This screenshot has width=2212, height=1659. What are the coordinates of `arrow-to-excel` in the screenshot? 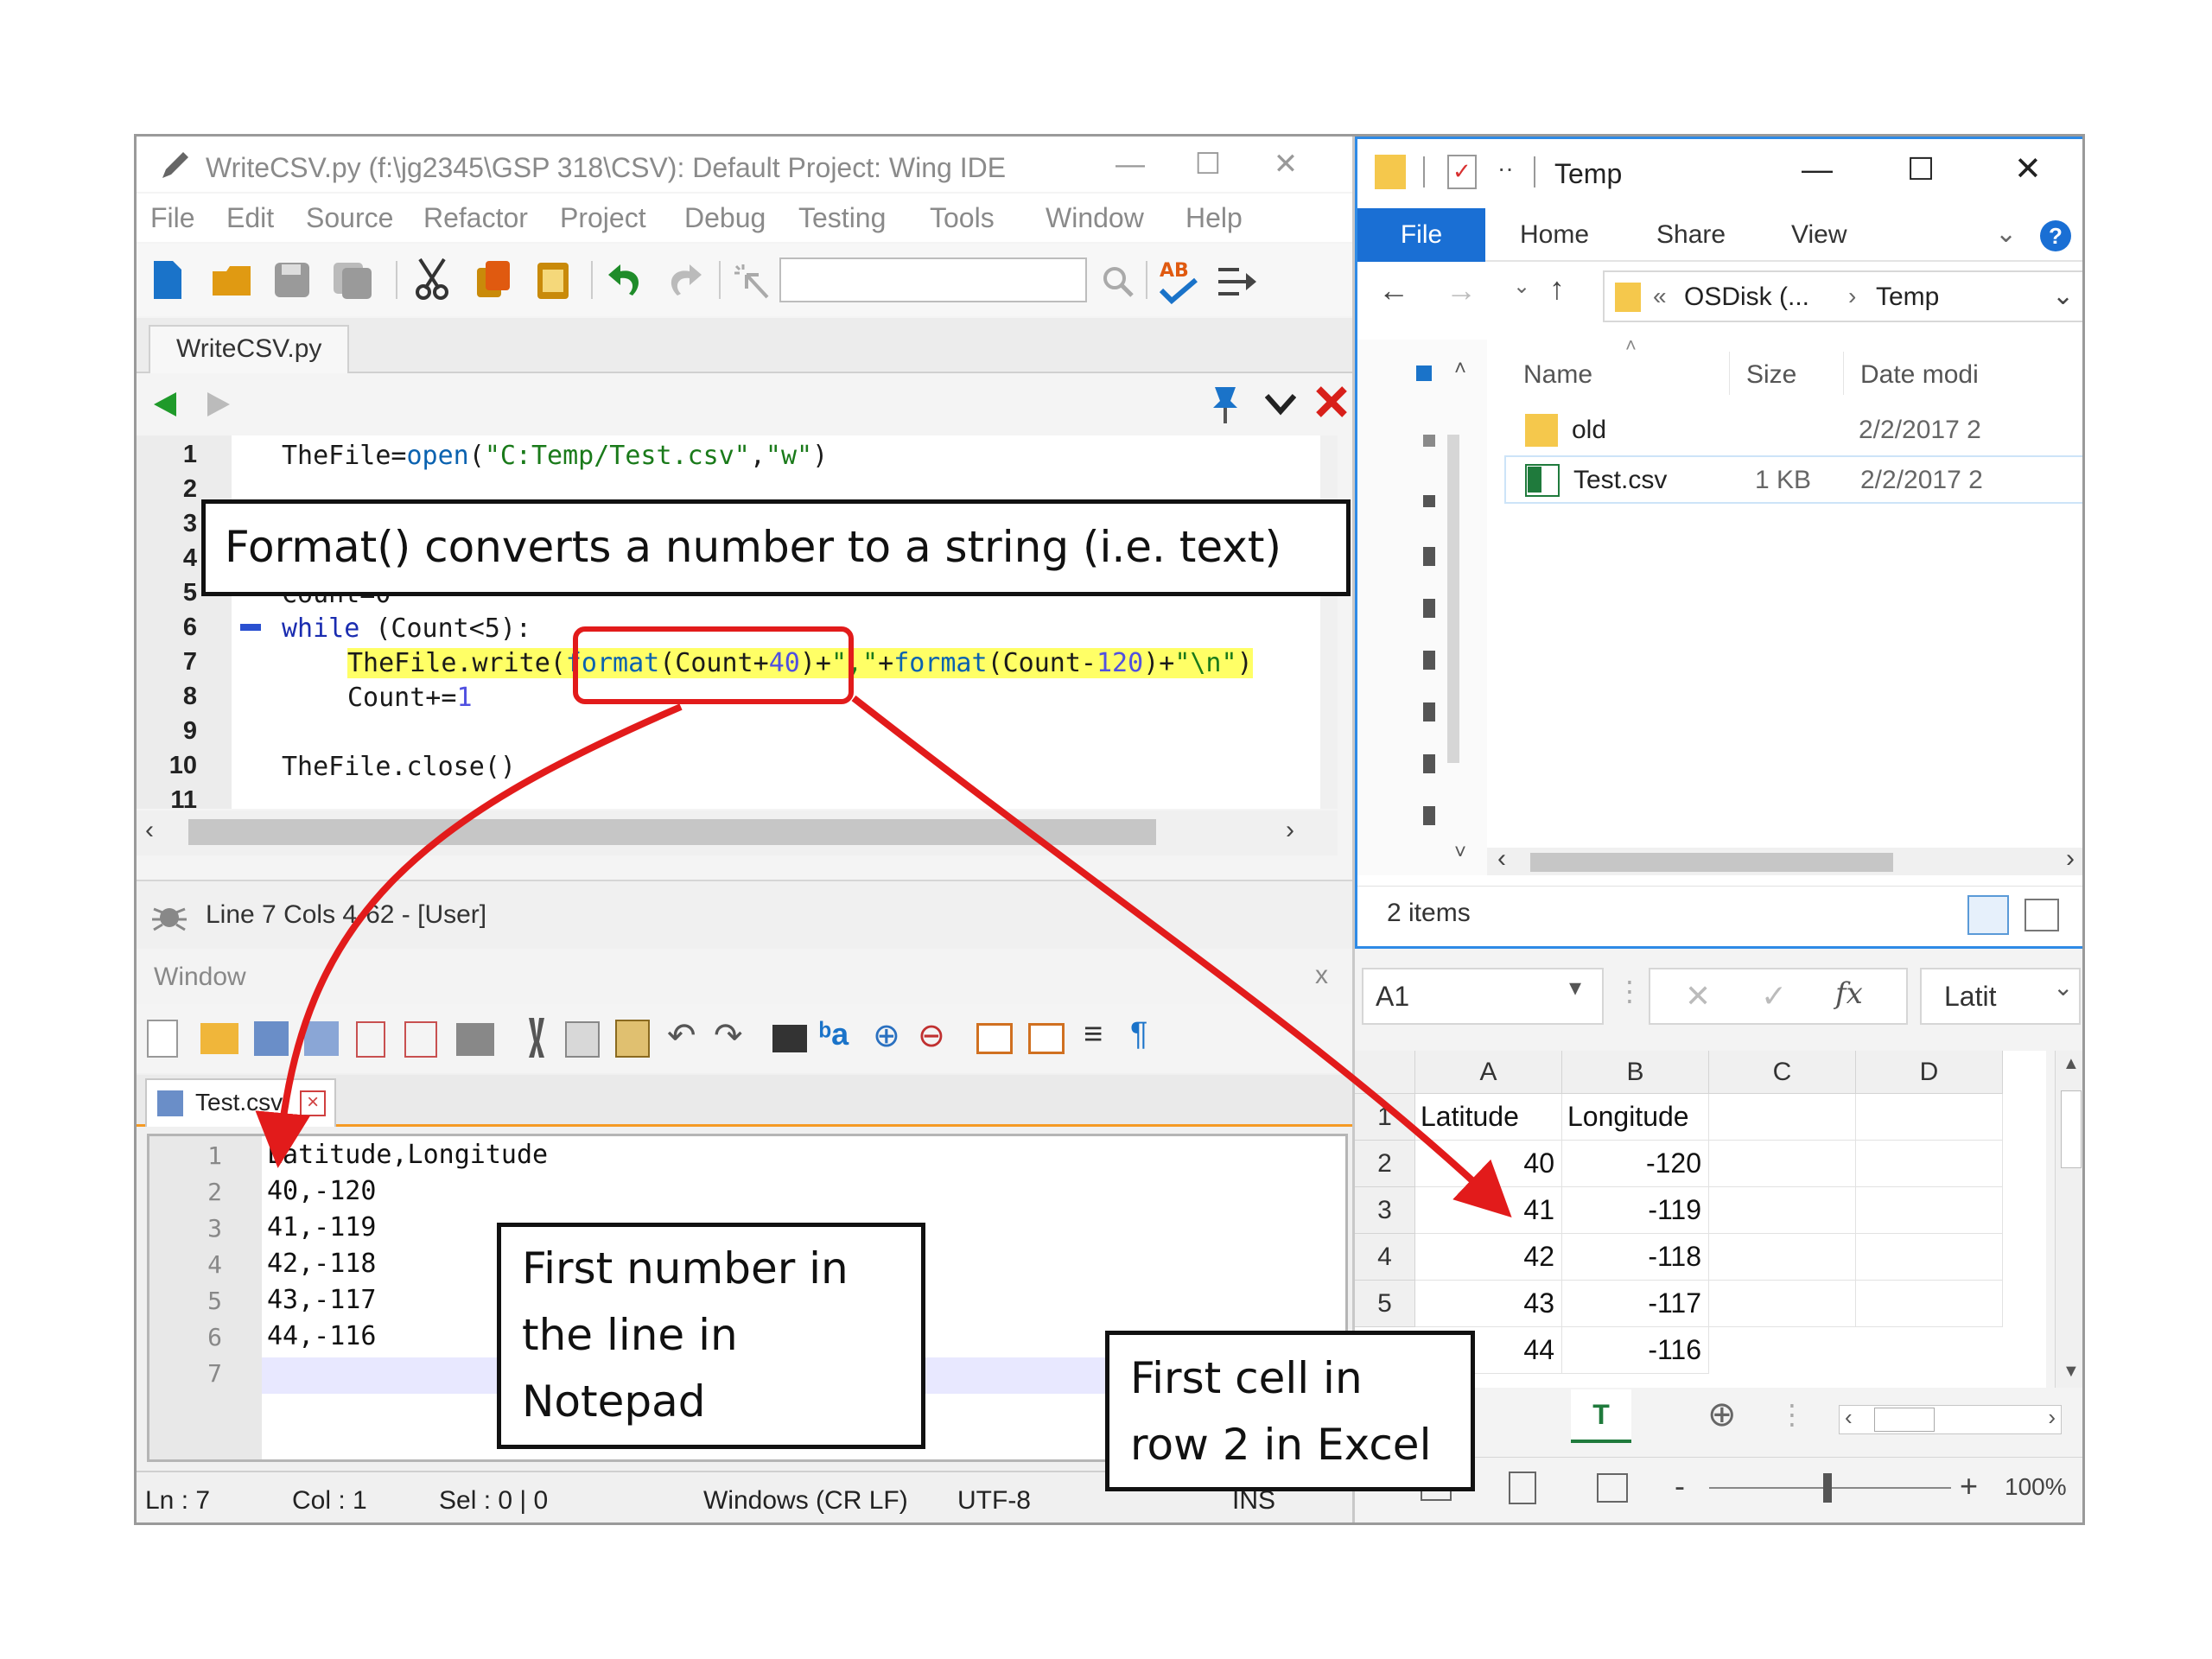 It's located at (1181, 956).